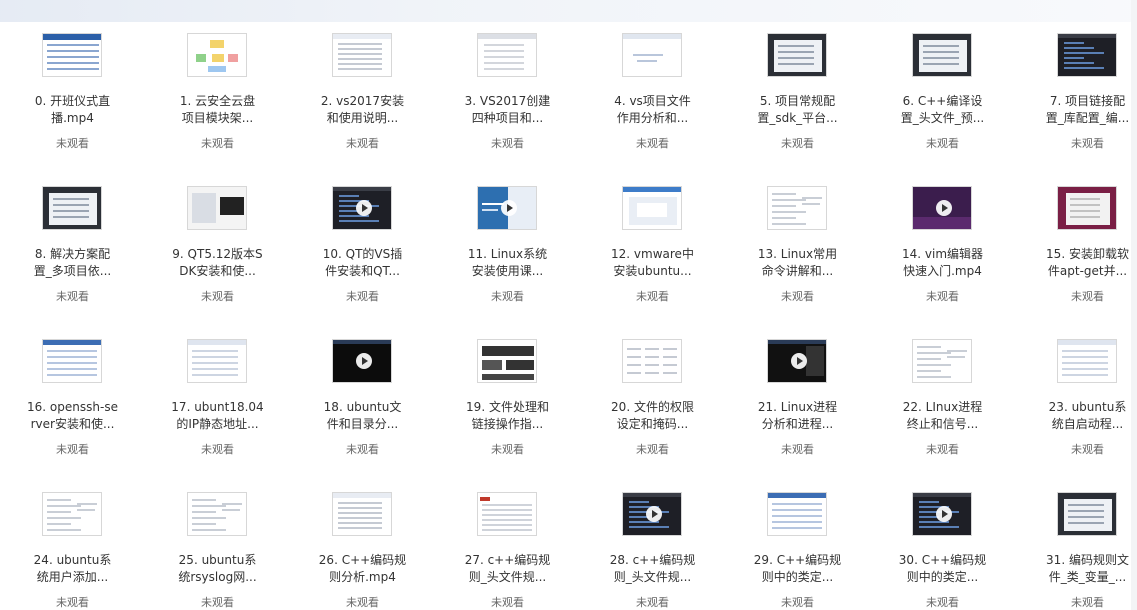 The height and width of the screenshot is (610, 1137). I want to click on video-item: 27. c++编码规 则_头文件规... 未观看, so click(507, 546).